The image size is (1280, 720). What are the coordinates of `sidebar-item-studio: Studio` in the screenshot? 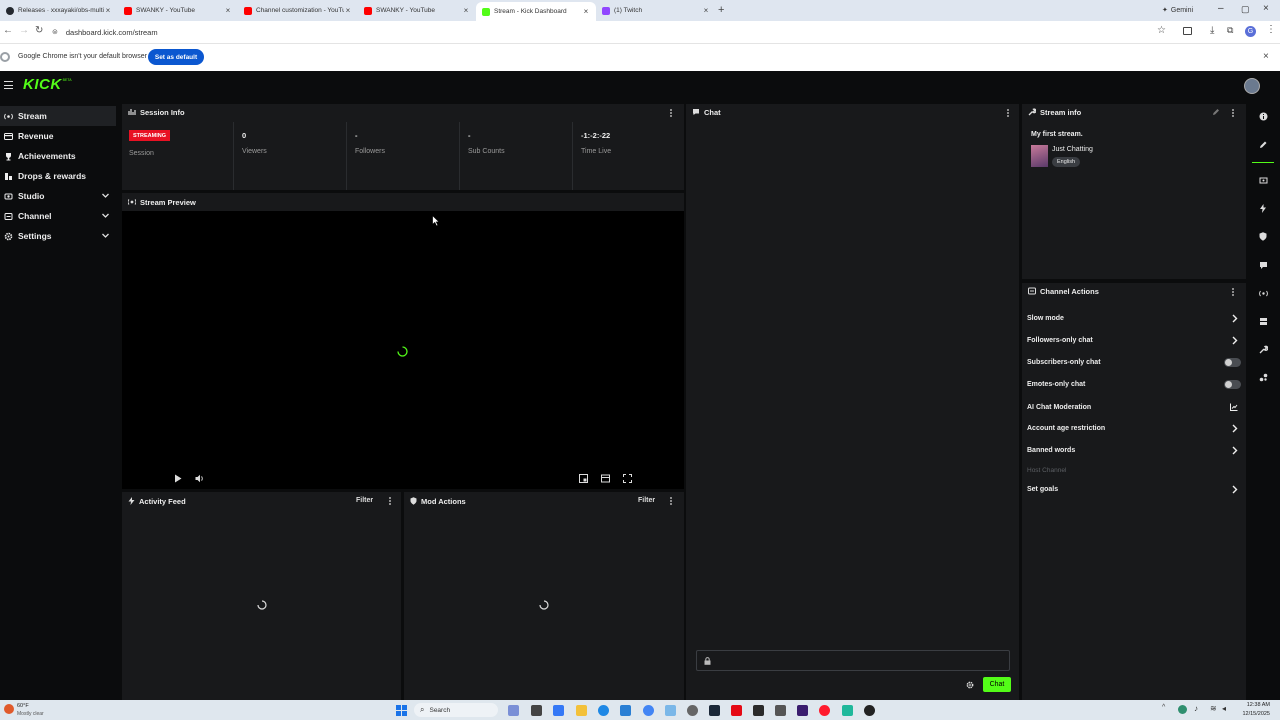 It's located at (58, 196).